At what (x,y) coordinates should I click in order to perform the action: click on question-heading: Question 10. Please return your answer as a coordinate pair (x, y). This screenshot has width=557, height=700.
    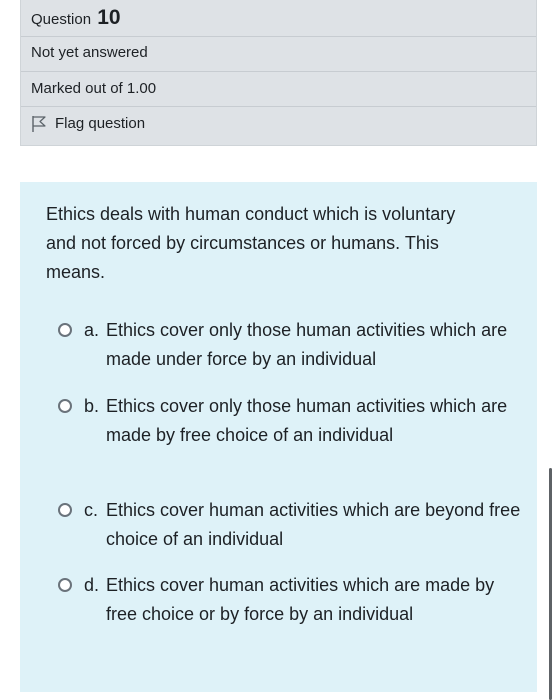
    Looking at the image, I should click on (278, 18).